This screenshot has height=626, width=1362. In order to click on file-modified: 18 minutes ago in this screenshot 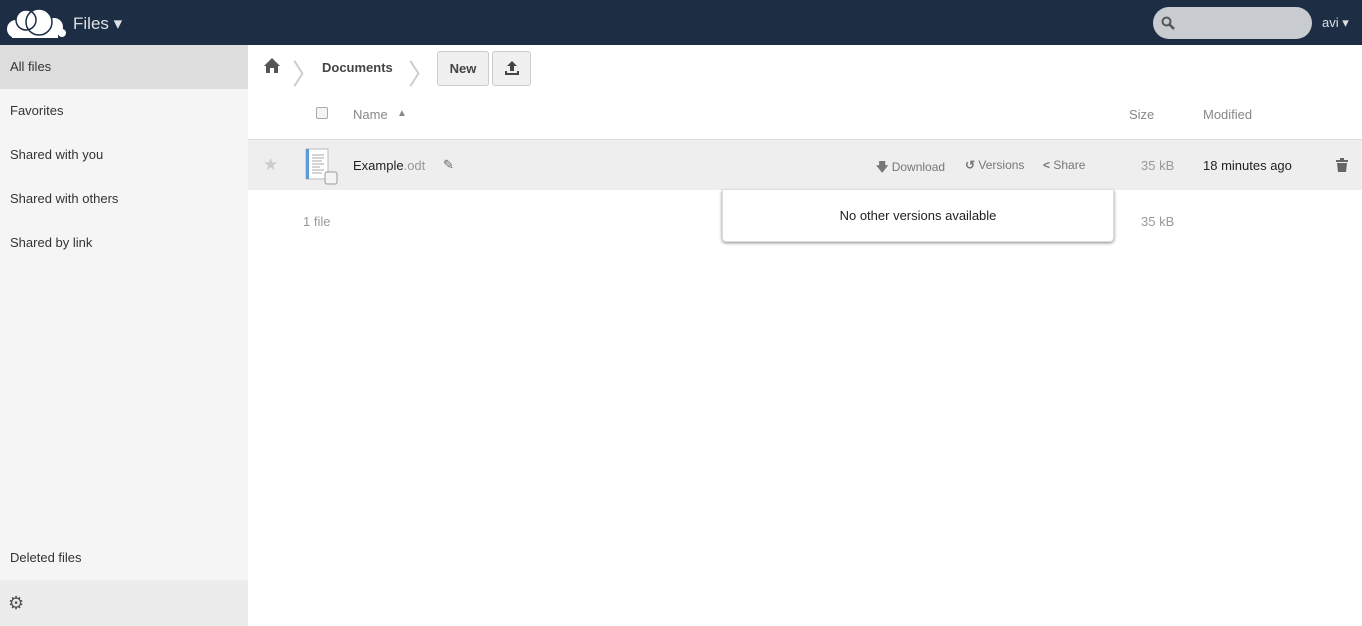, I will do `click(1247, 165)`.